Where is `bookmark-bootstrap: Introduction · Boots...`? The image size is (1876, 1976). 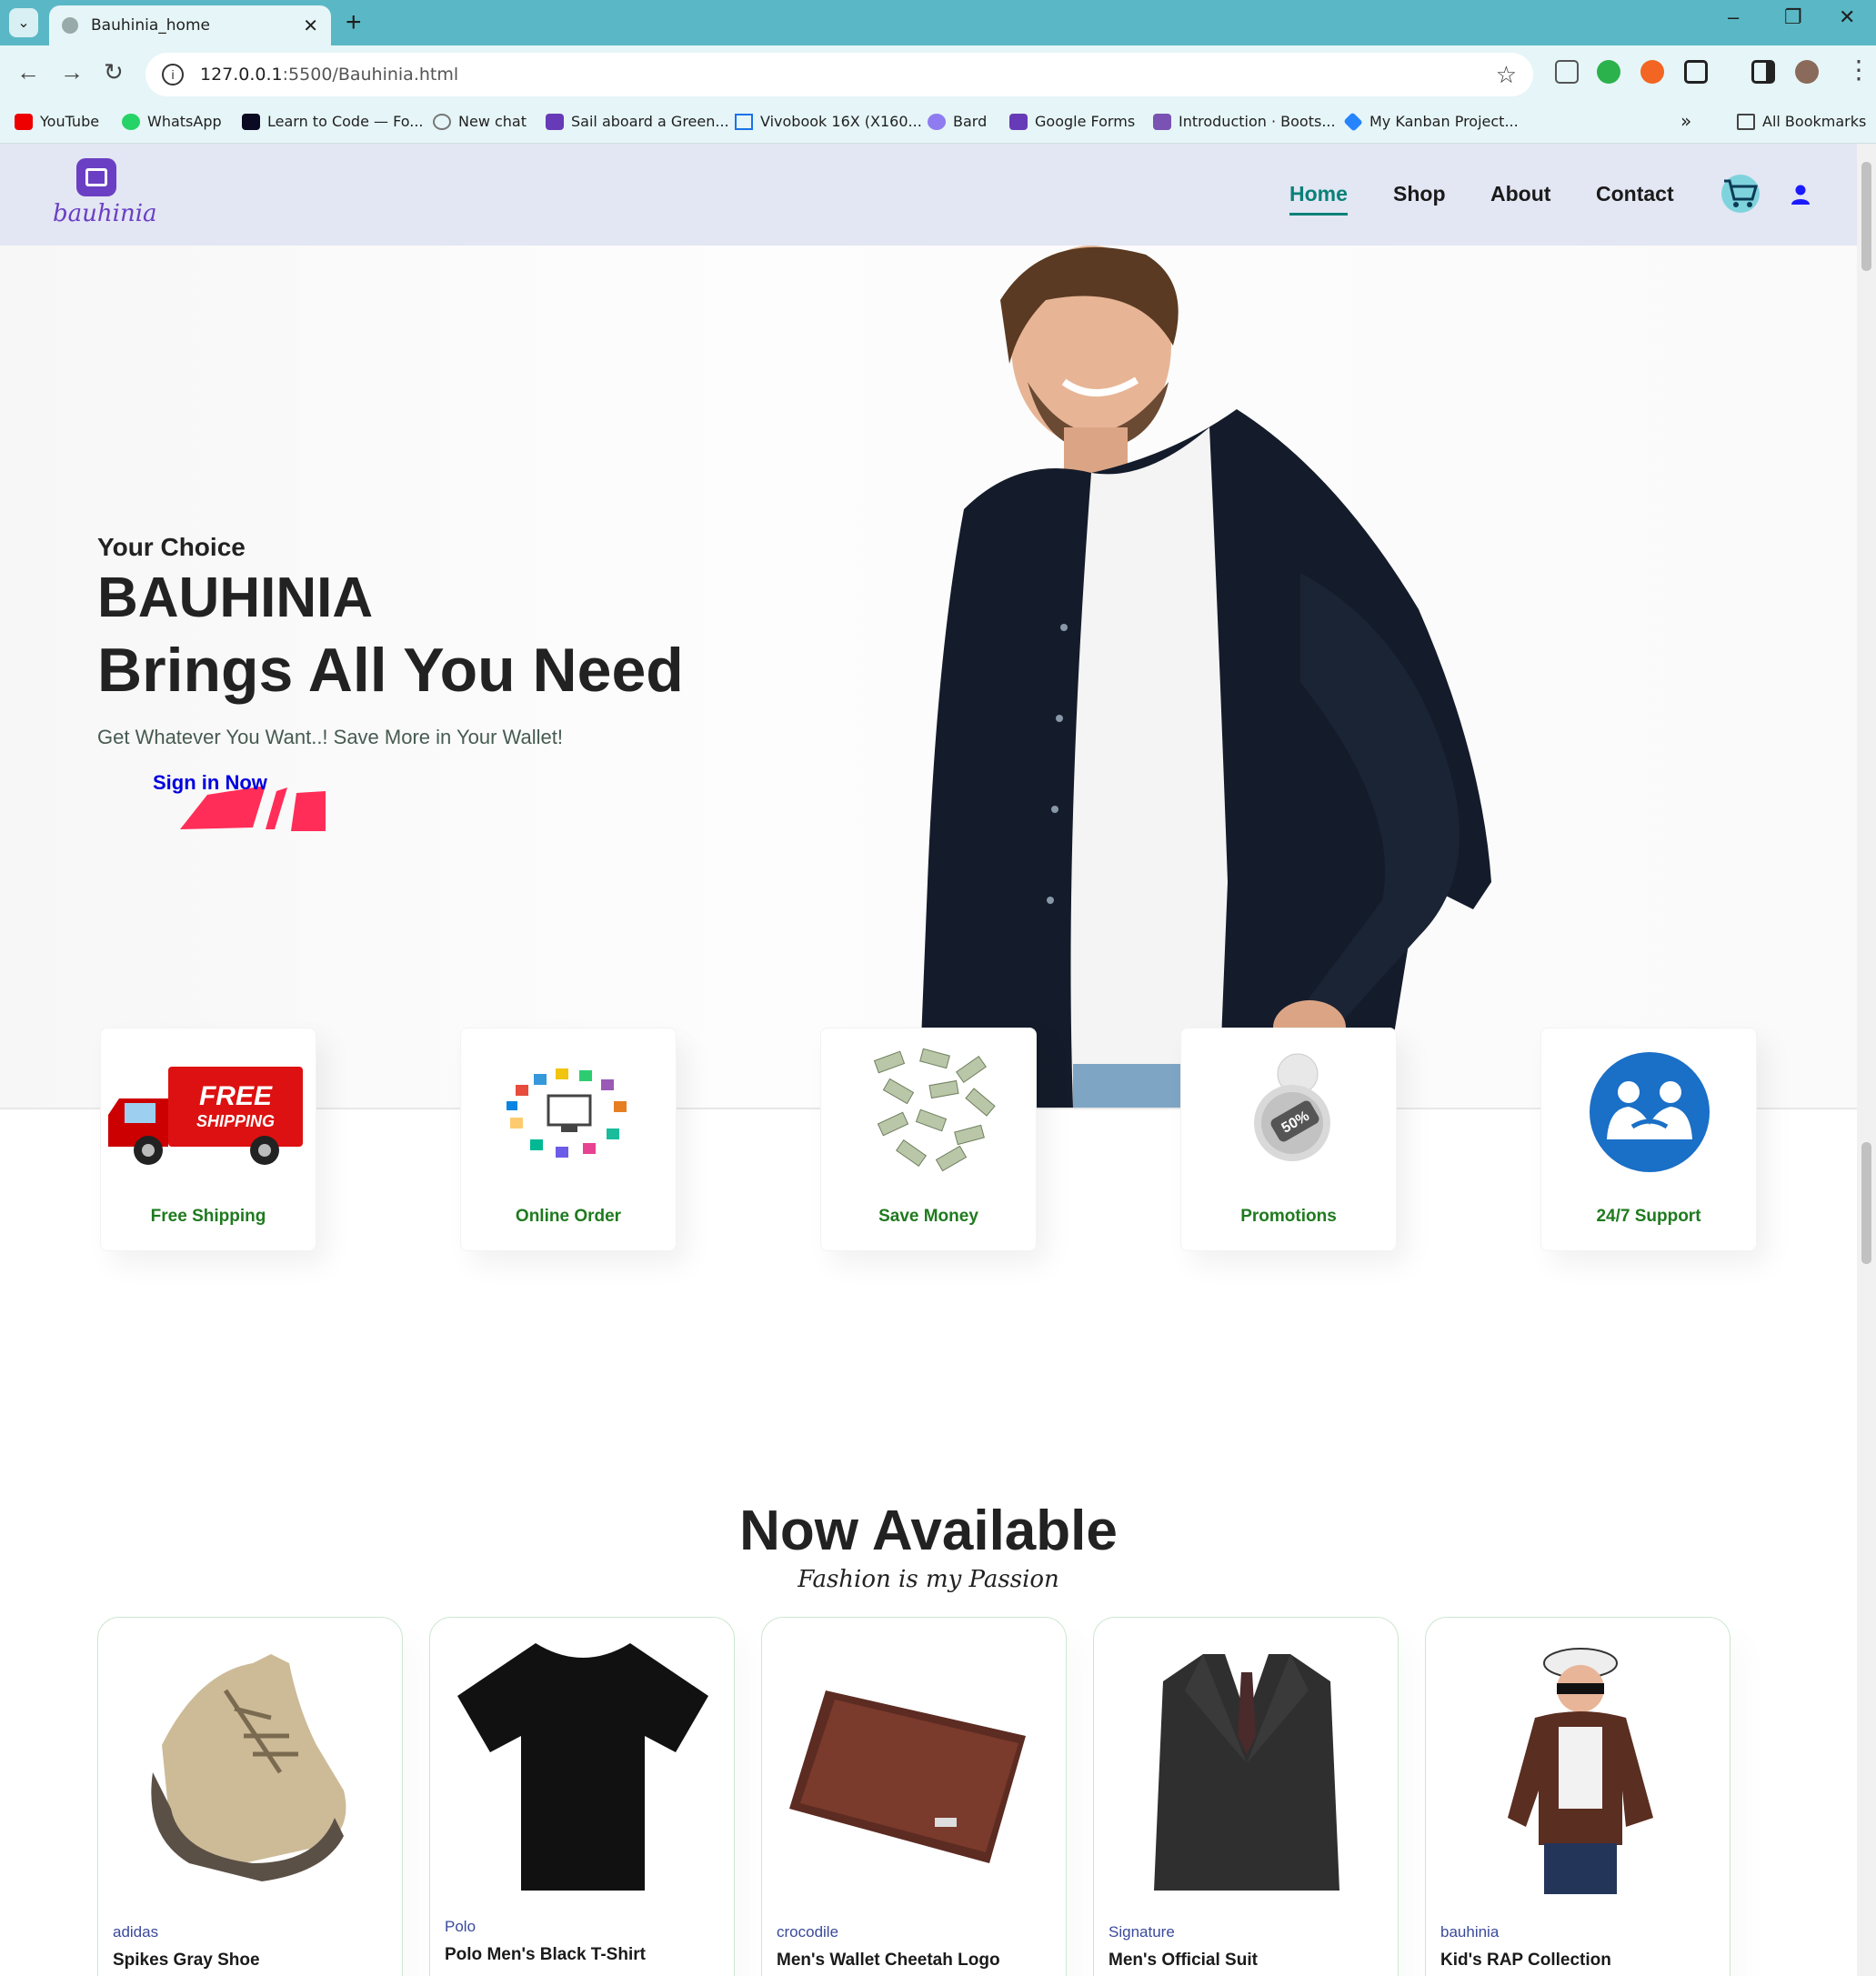
bookmark-bootstrap: Introduction · Boots... is located at coordinates (1244, 121).